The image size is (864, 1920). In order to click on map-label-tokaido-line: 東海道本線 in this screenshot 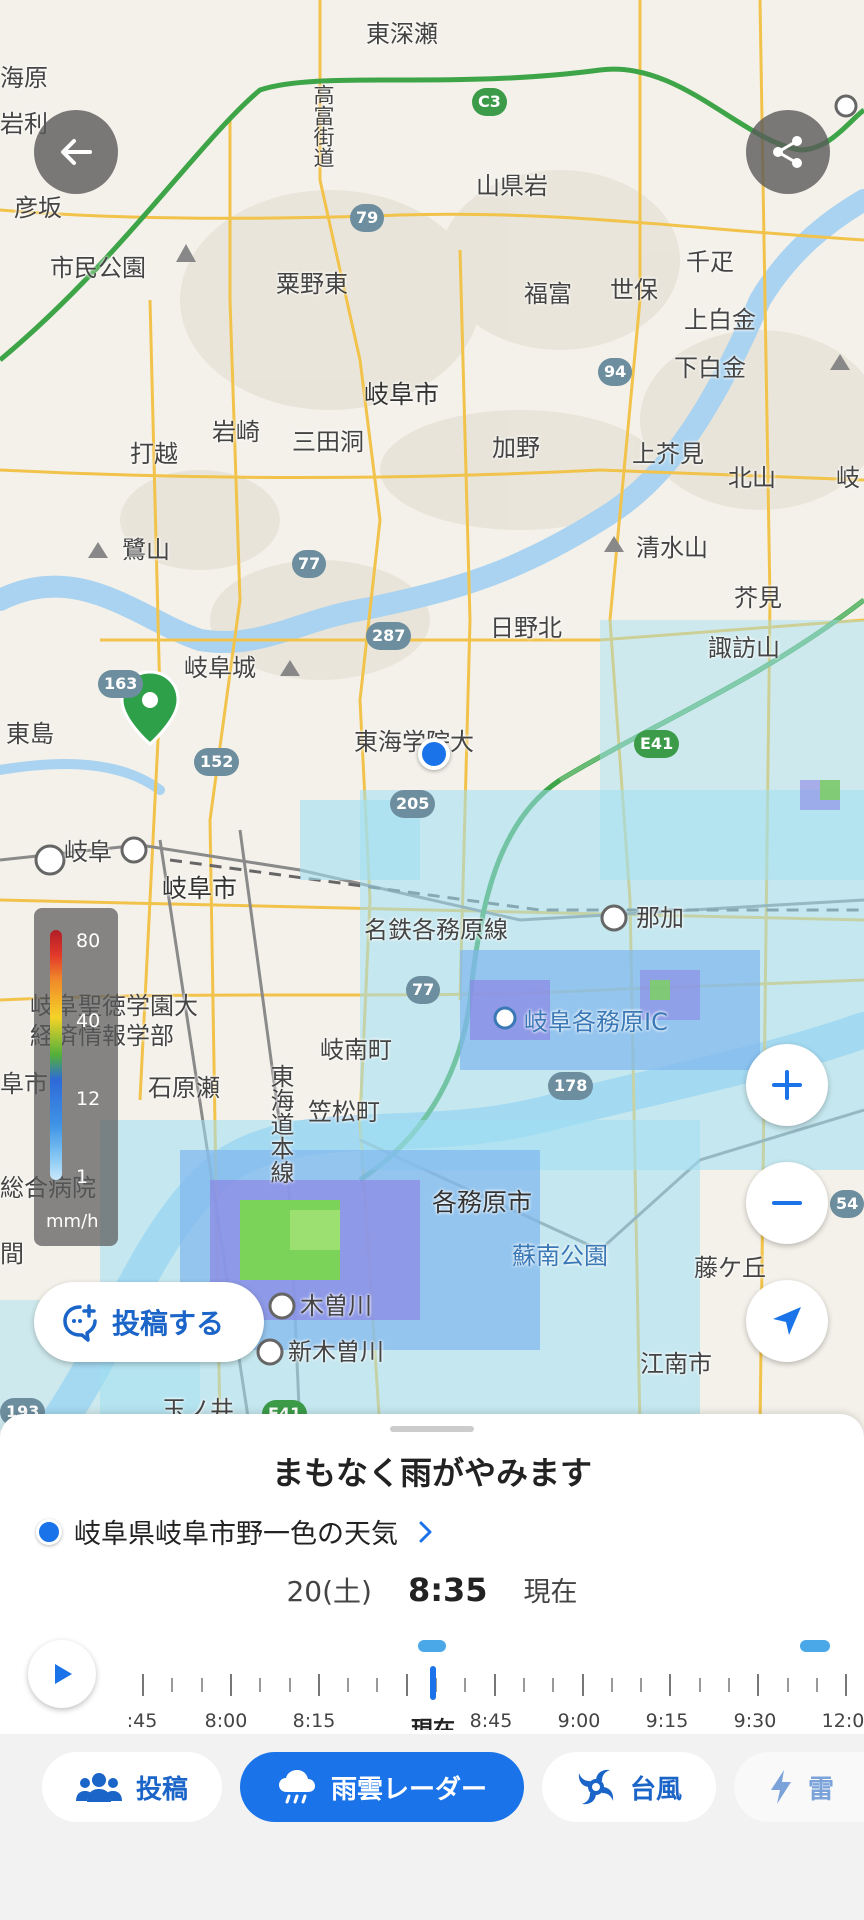, I will do `click(280, 1124)`.